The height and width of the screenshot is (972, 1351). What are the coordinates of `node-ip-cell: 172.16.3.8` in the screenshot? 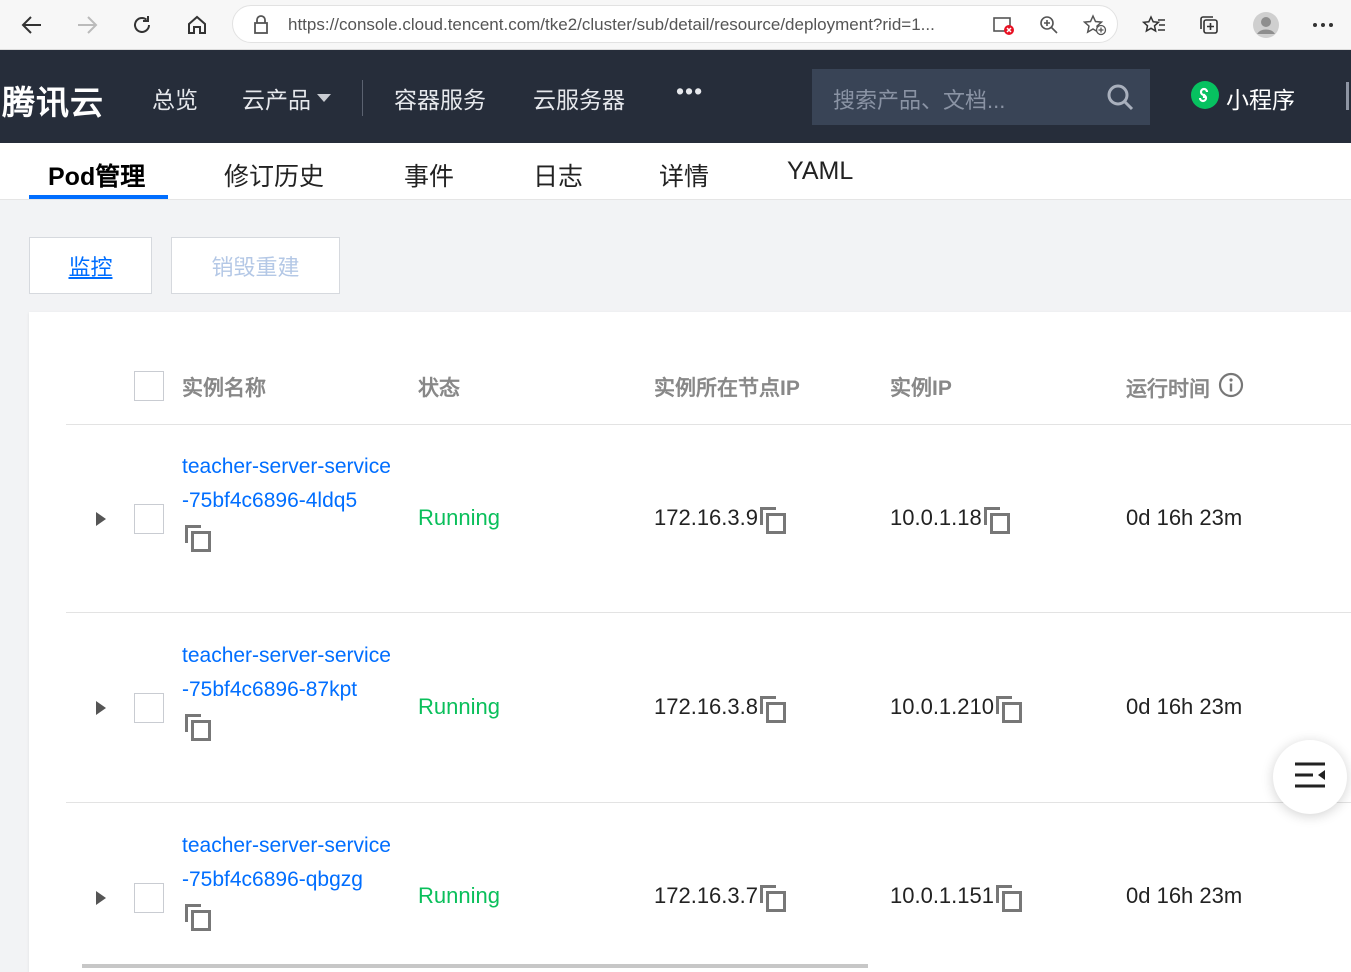 It's located at (720, 708).